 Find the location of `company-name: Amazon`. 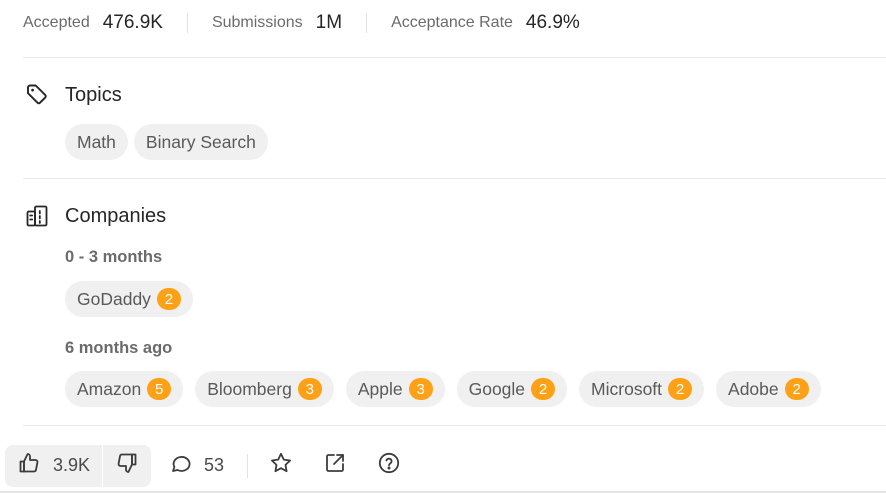

company-name: Amazon is located at coordinates (109, 388).